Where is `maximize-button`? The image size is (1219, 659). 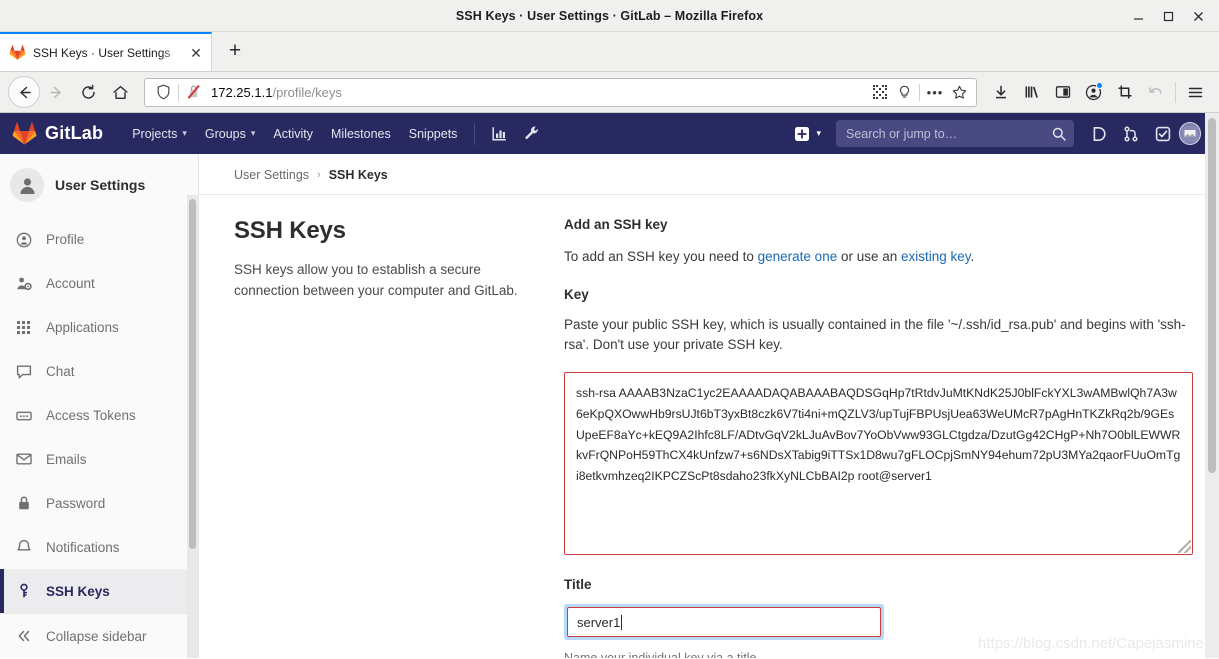
maximize-button is located at coordinates (1168, 16).